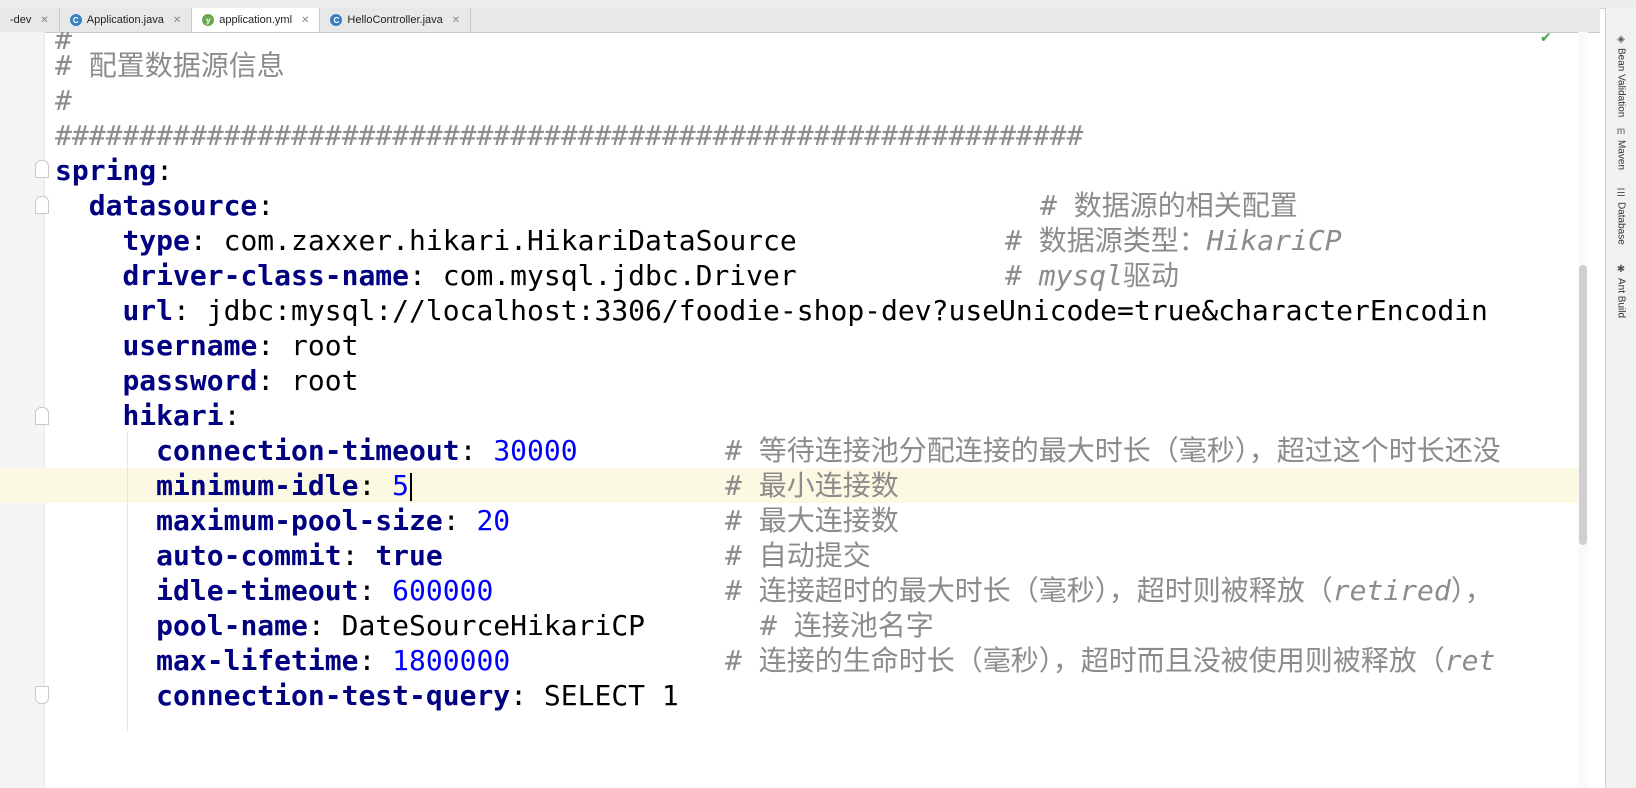 The width and height of the screenshot is (1636, 788). Describe the element at coordinates (1621, 39) in the screenshot. I see `bean-validation-icon: ◈` at that location.